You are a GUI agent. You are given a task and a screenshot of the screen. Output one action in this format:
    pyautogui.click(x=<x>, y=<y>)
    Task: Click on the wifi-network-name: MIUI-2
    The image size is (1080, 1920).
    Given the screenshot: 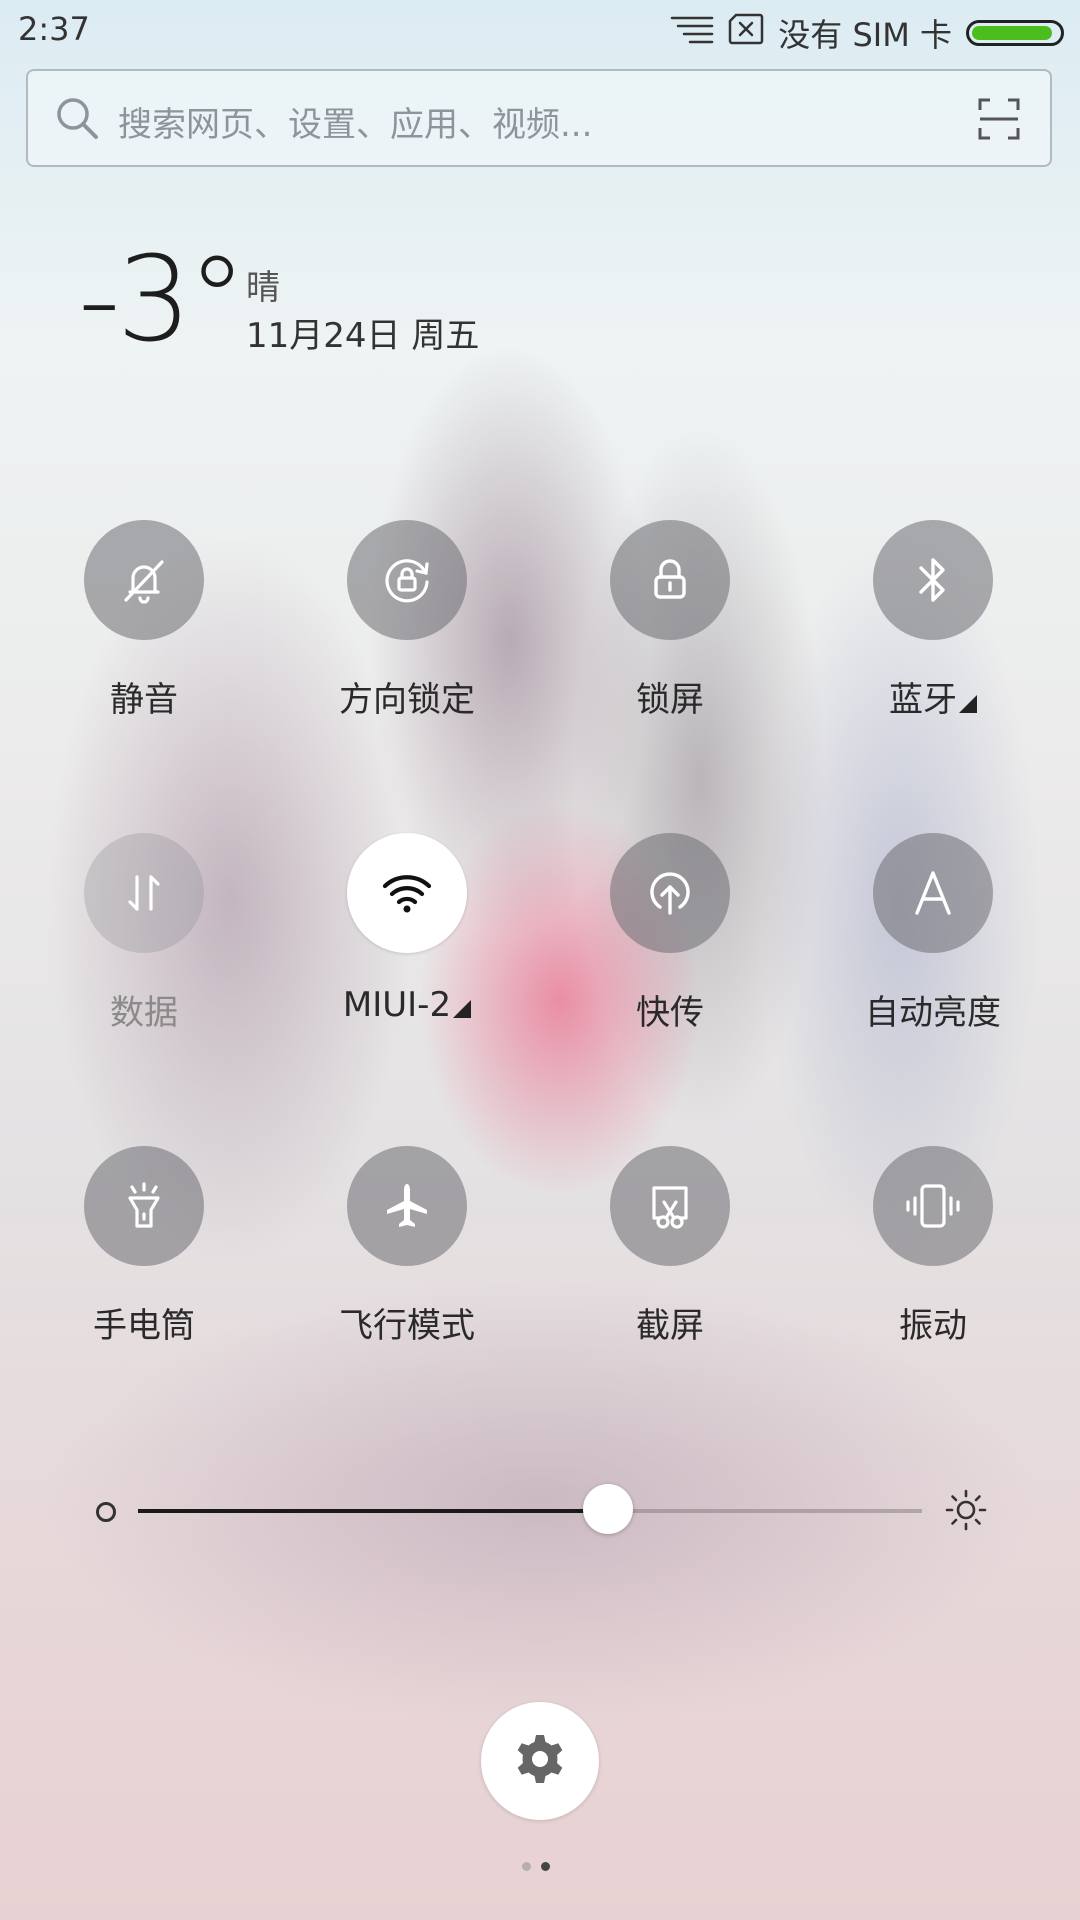 What is the action you would take?
    pyautogui.click(x=397, y=1005)
    